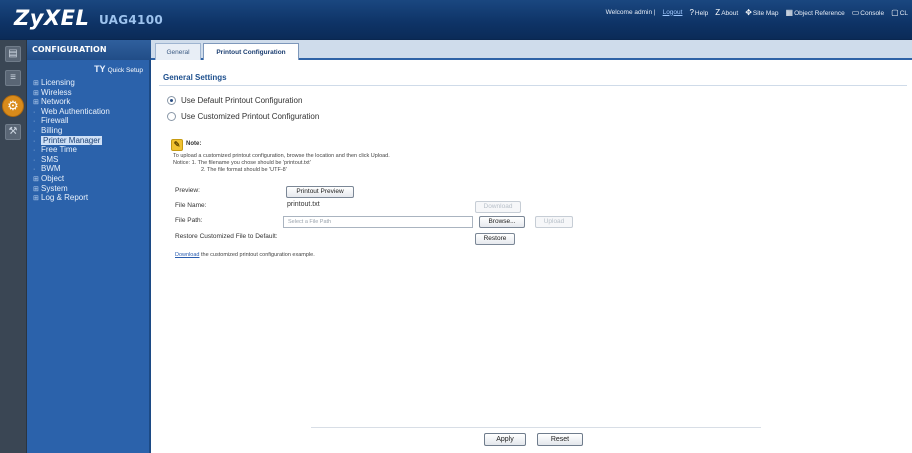  Describe the element at coordinates (378, 222) in the screenshot. I see `file-path-input: Select a File Path` at that location.